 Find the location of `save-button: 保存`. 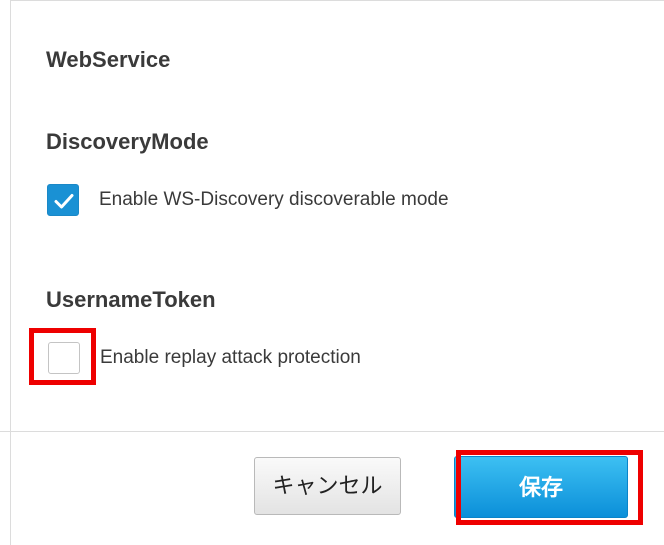

save-button: 保存 is located at coordinates (541, 487).